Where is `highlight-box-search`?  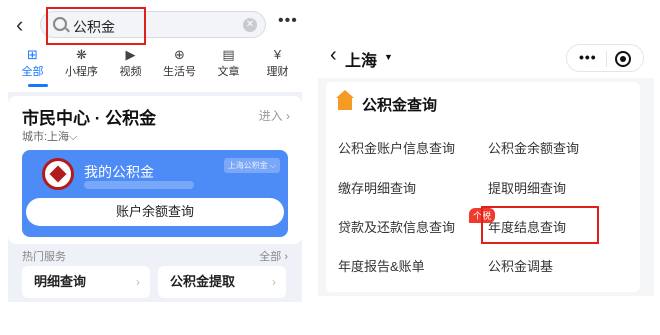 highlight-box-search is located at coordinates (96, 26).